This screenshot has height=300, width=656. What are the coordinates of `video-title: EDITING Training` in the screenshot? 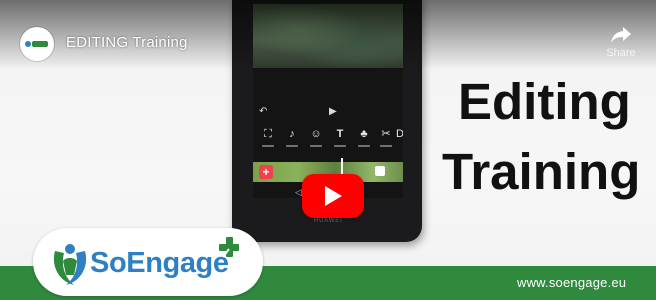 It's located at (127, 42).